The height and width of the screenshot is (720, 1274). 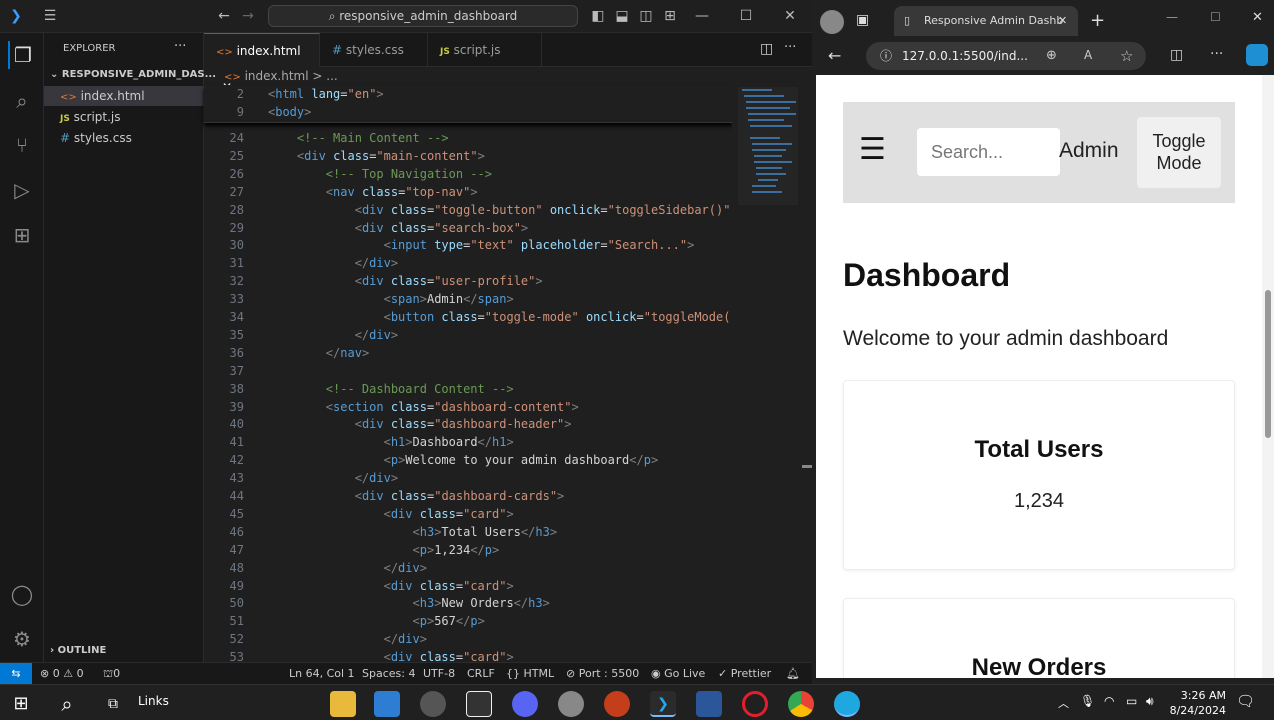 What do you see at coordinates (1216, 54) in the screenshot?
I see `settings-more-icon: ···` at bounding box center [1216, 54].